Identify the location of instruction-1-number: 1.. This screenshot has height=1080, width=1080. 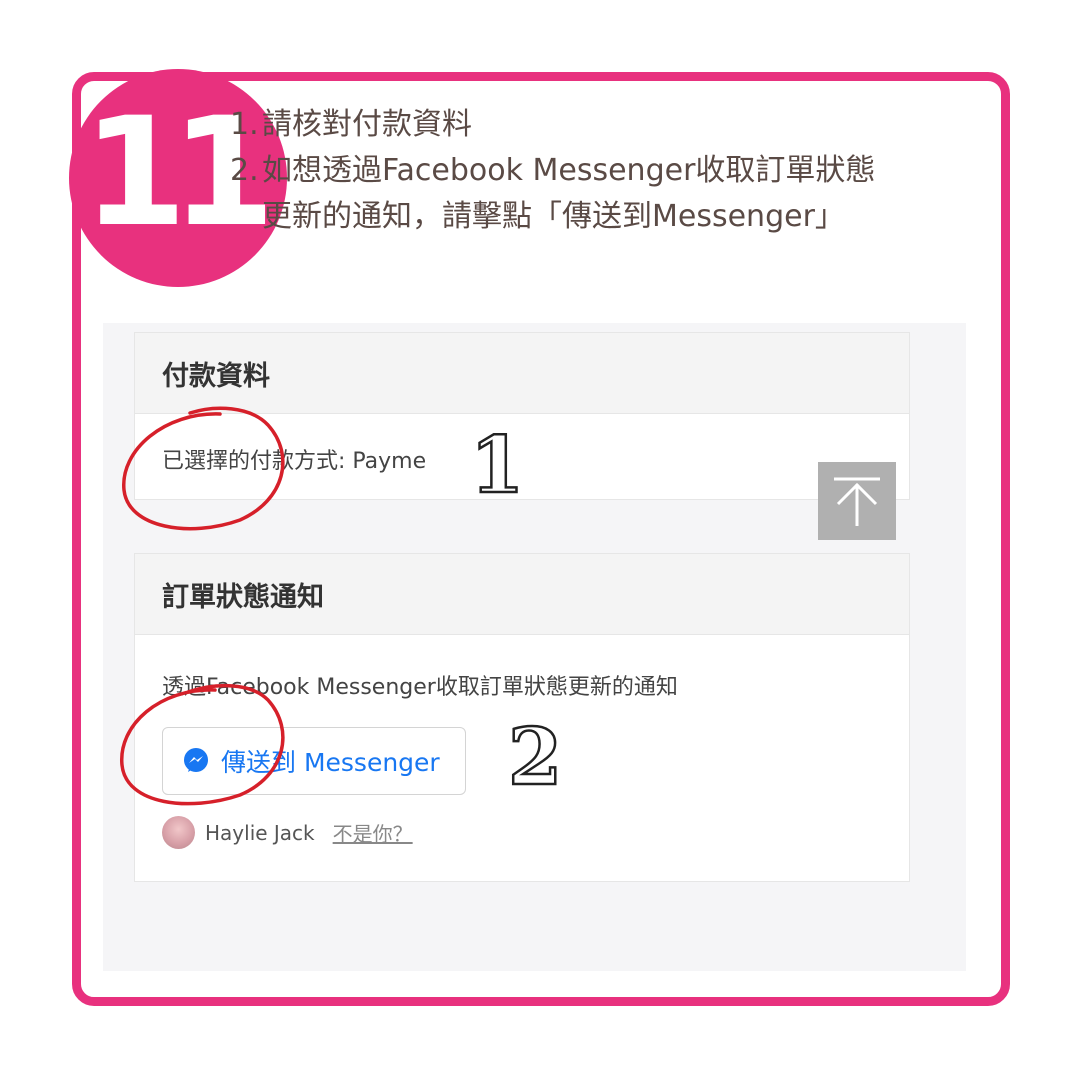
(244, 124).